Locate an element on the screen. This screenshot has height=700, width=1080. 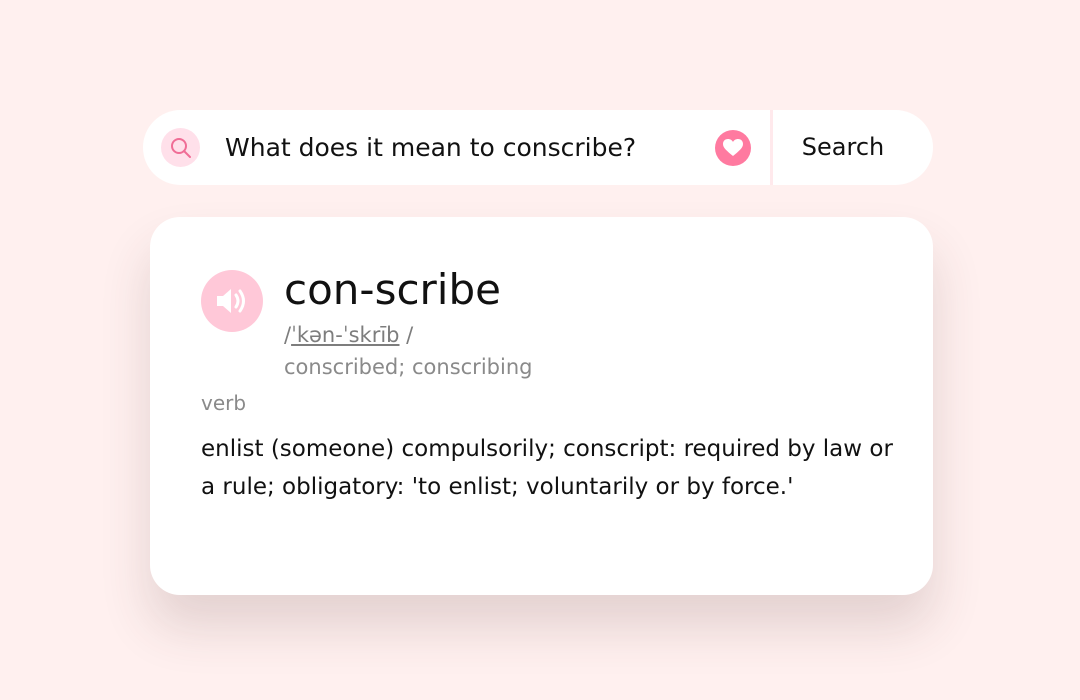
part-of-speech: verb is located at coordinates (224, 403).